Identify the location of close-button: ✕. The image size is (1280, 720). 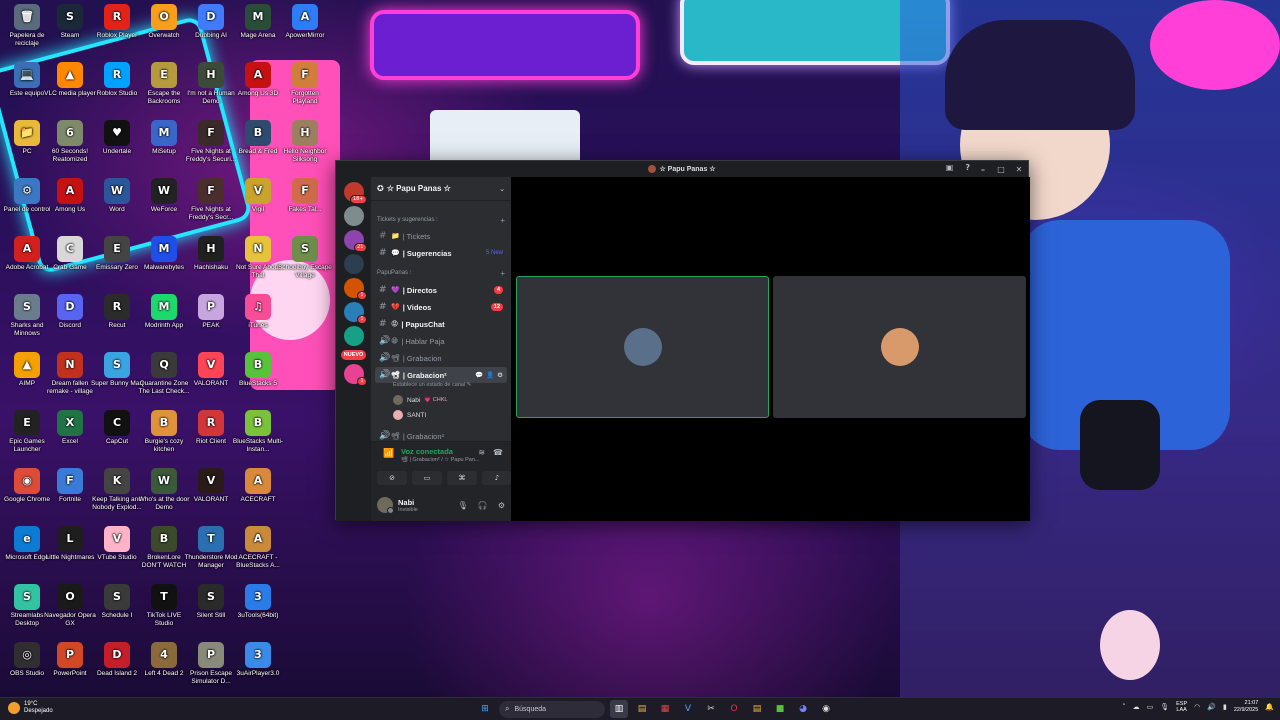
(1019, 169).